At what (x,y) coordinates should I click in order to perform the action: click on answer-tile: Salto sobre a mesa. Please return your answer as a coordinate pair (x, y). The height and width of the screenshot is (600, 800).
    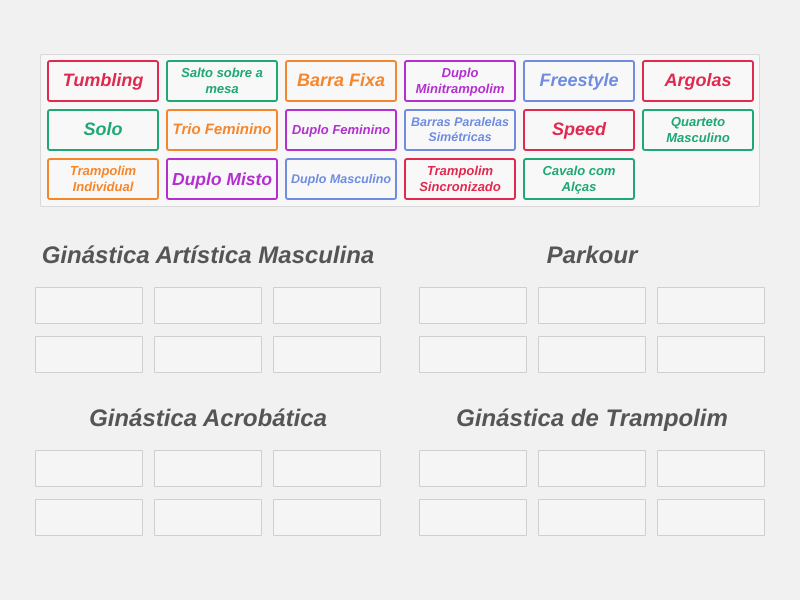
    Looking at the image, I should click on (222, 81).